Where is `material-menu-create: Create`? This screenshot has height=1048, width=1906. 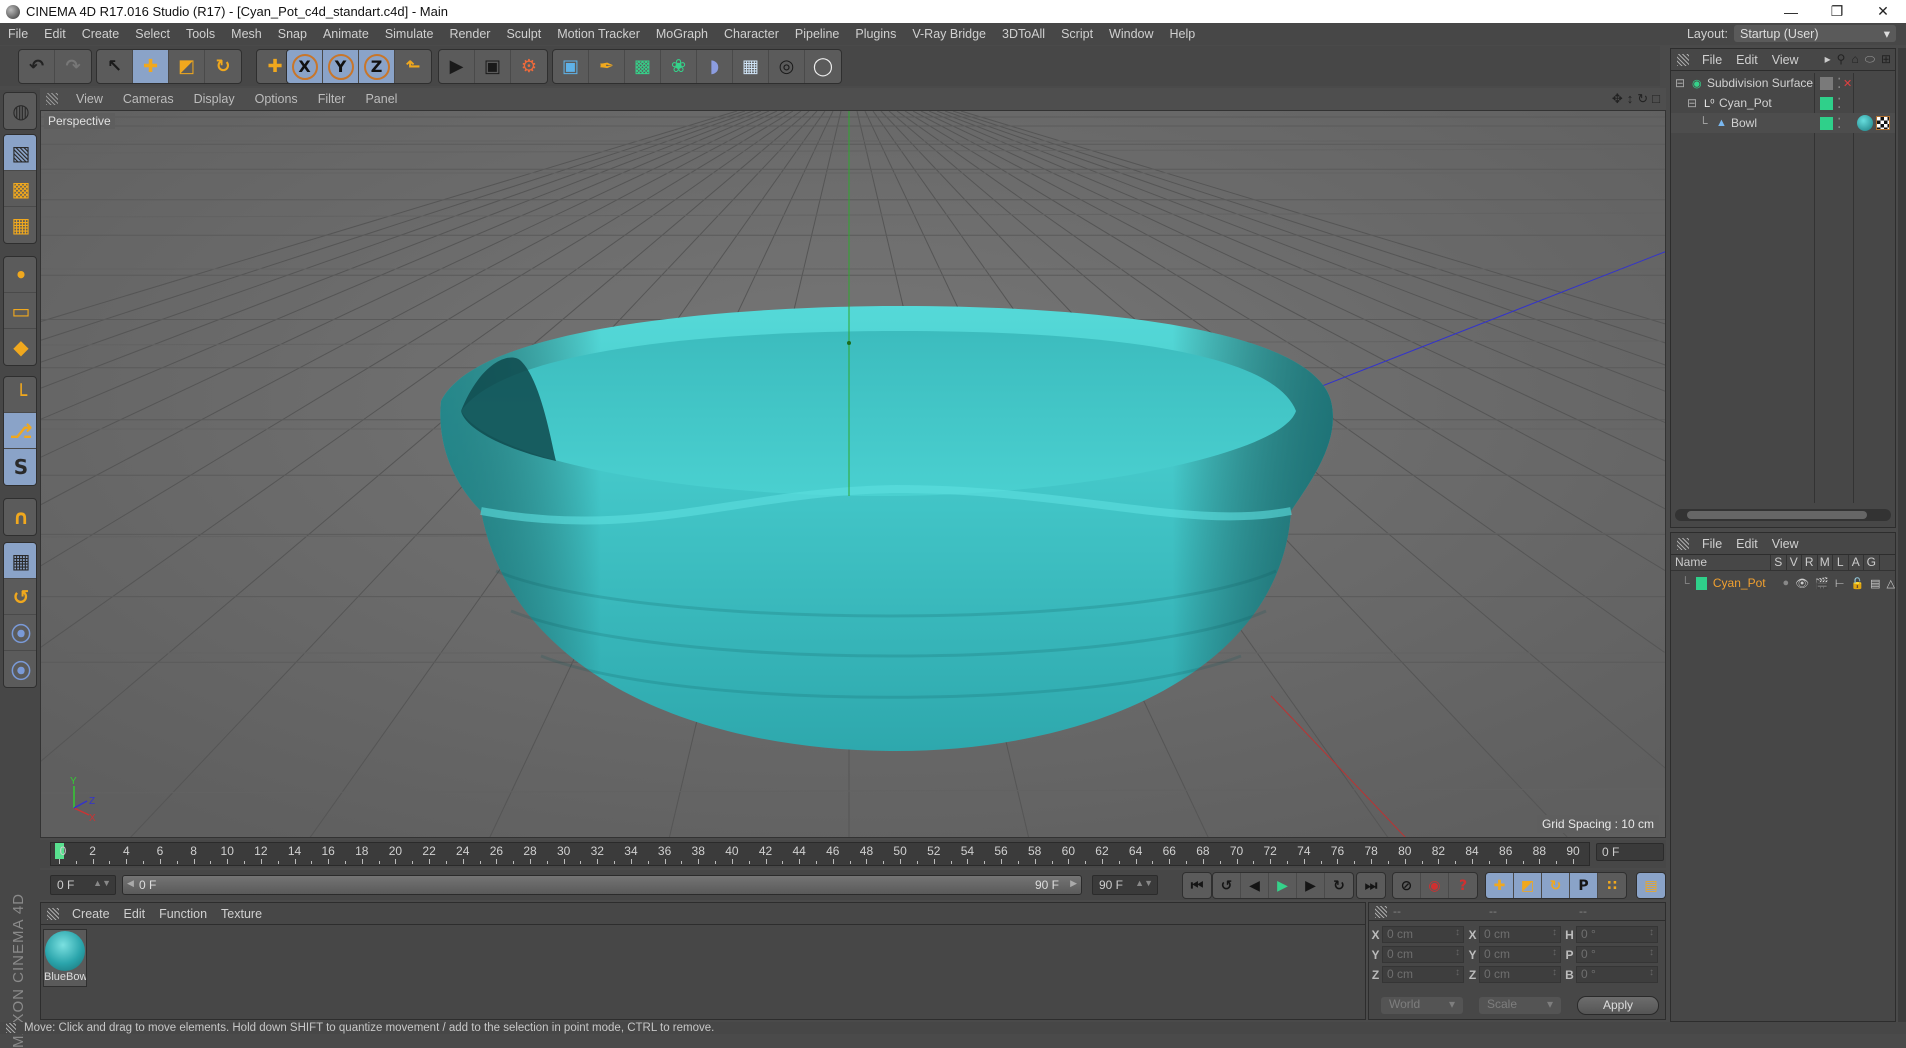 material-menu-create: Create is located at coordinates (91, 914).